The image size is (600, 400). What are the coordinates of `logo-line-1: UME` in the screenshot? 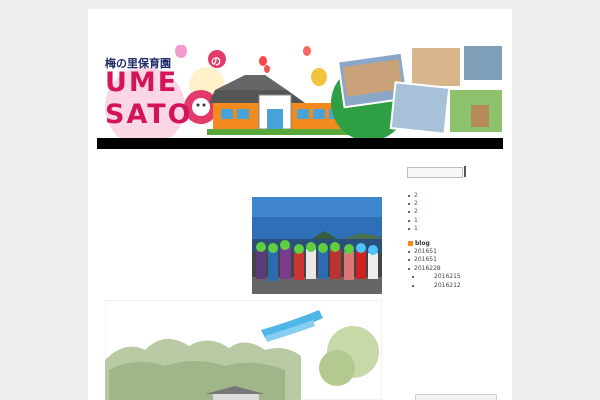 It's located at (142, 82).